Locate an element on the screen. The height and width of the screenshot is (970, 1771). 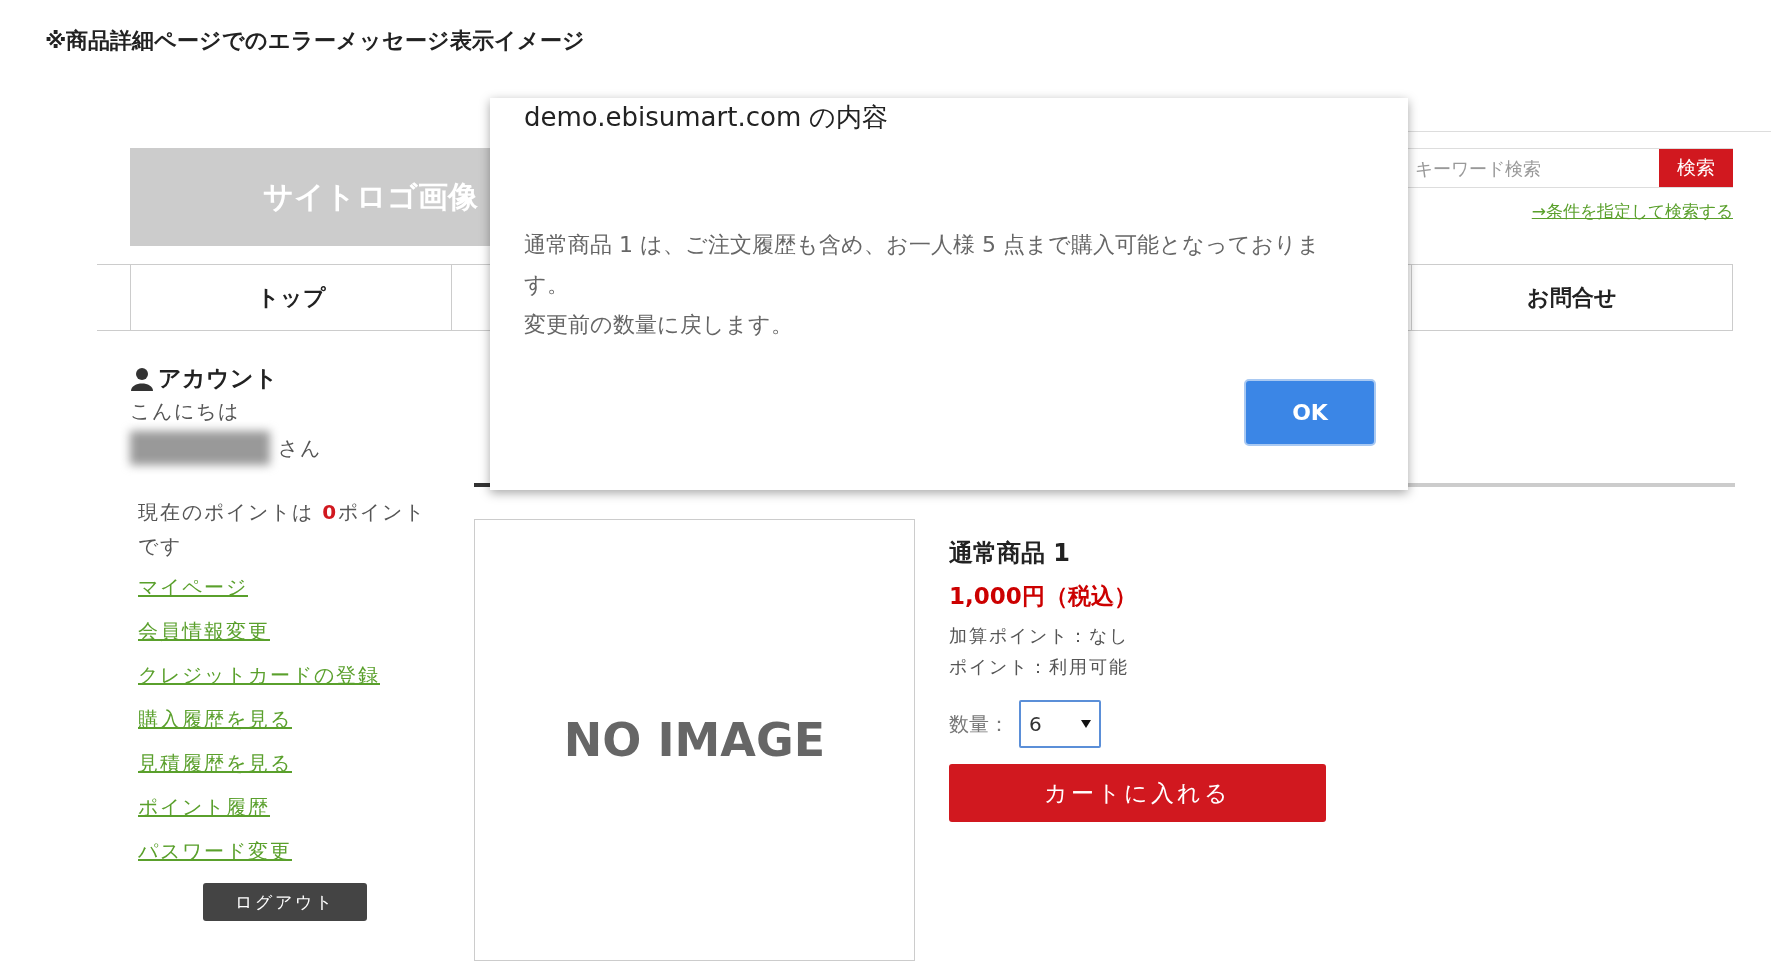
account-link: パスワード変更 is located at coordinates (215, 851).